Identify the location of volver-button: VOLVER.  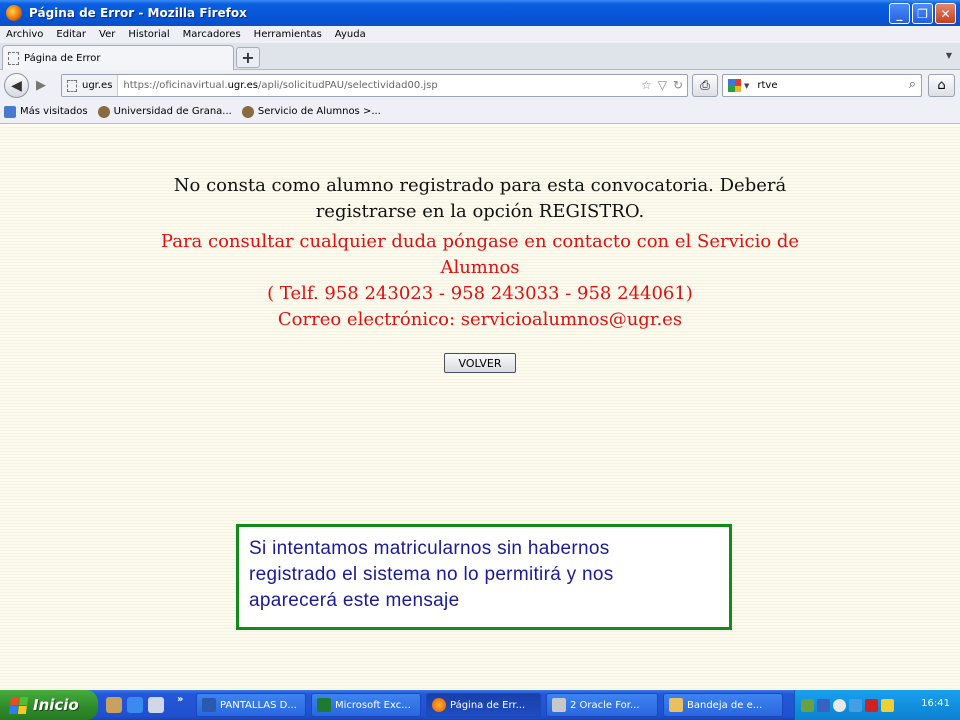
(480, 363).